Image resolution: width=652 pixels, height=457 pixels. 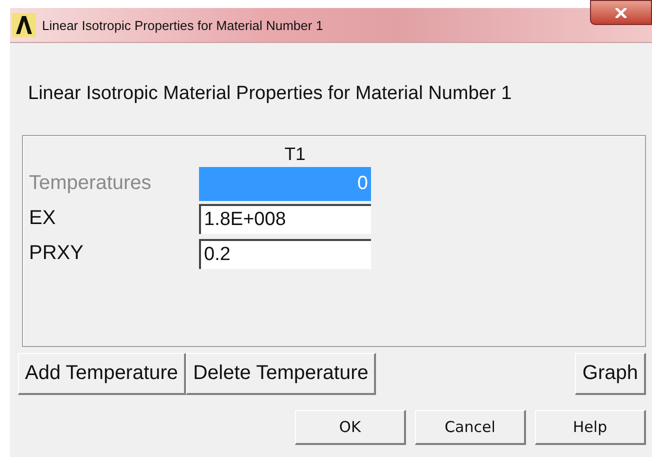 What do you see at coordinates (590, 427) in the screenshot?
I see `dialog-button: Help` at bounding box center [590, 427].